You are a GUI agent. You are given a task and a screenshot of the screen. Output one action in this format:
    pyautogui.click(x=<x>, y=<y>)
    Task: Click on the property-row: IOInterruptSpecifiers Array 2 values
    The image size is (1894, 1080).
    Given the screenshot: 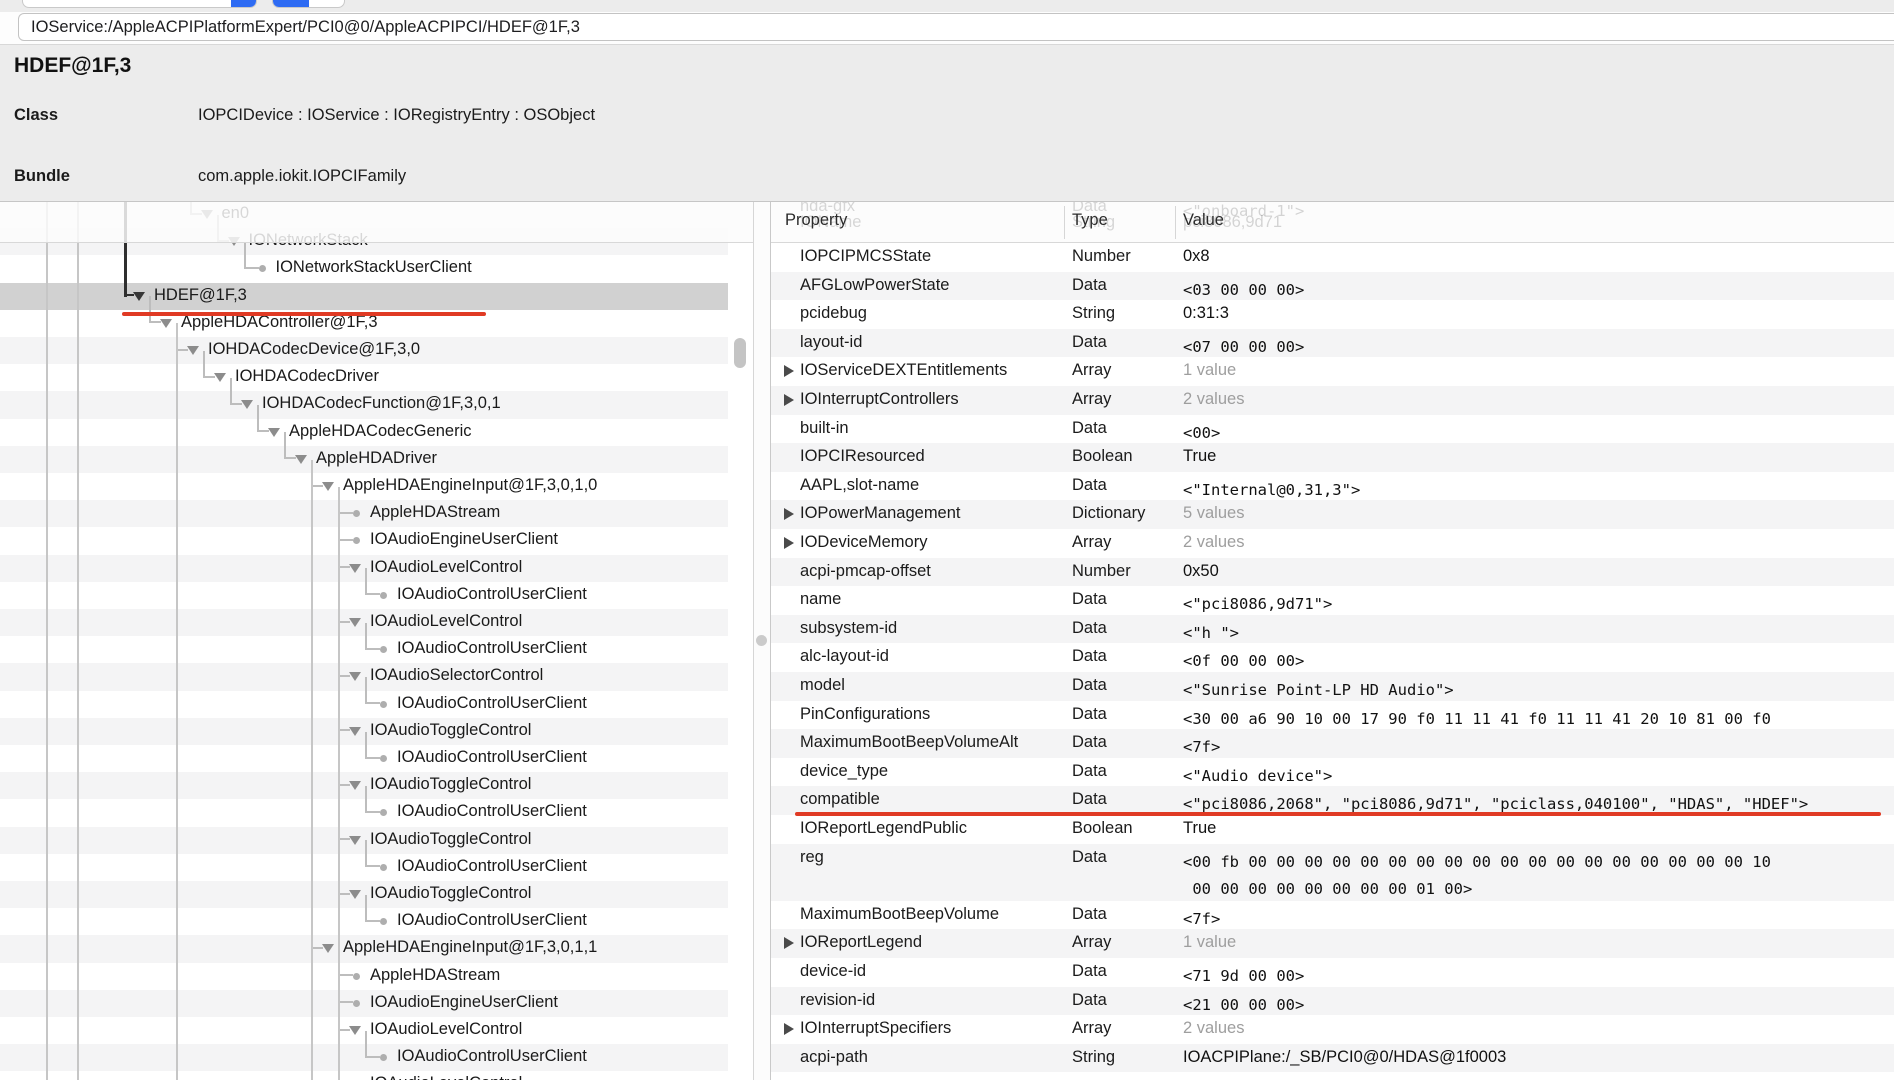 What is the action you would take?
    pyautogui.click(x=1332, y=1029)
    